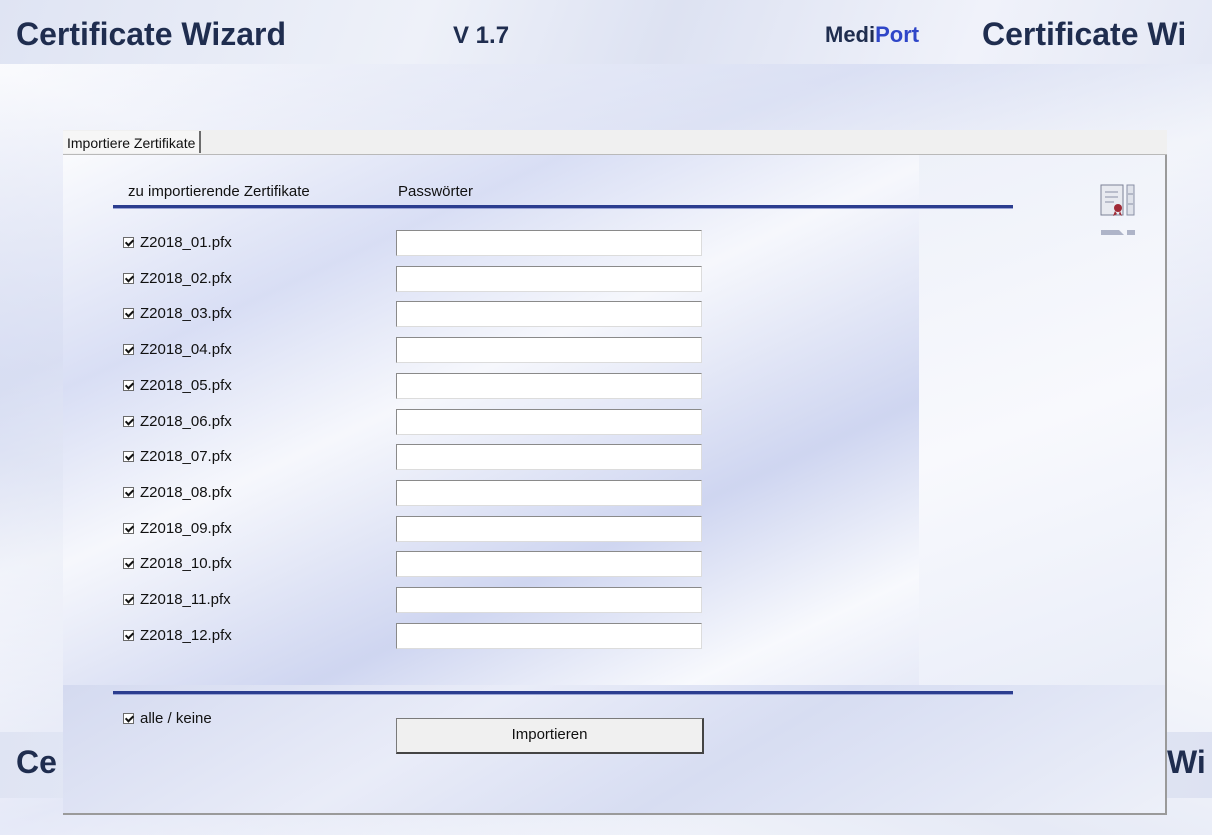  I want to click on certificate-filename: Z2018_10.pfx, so click(186, 563).